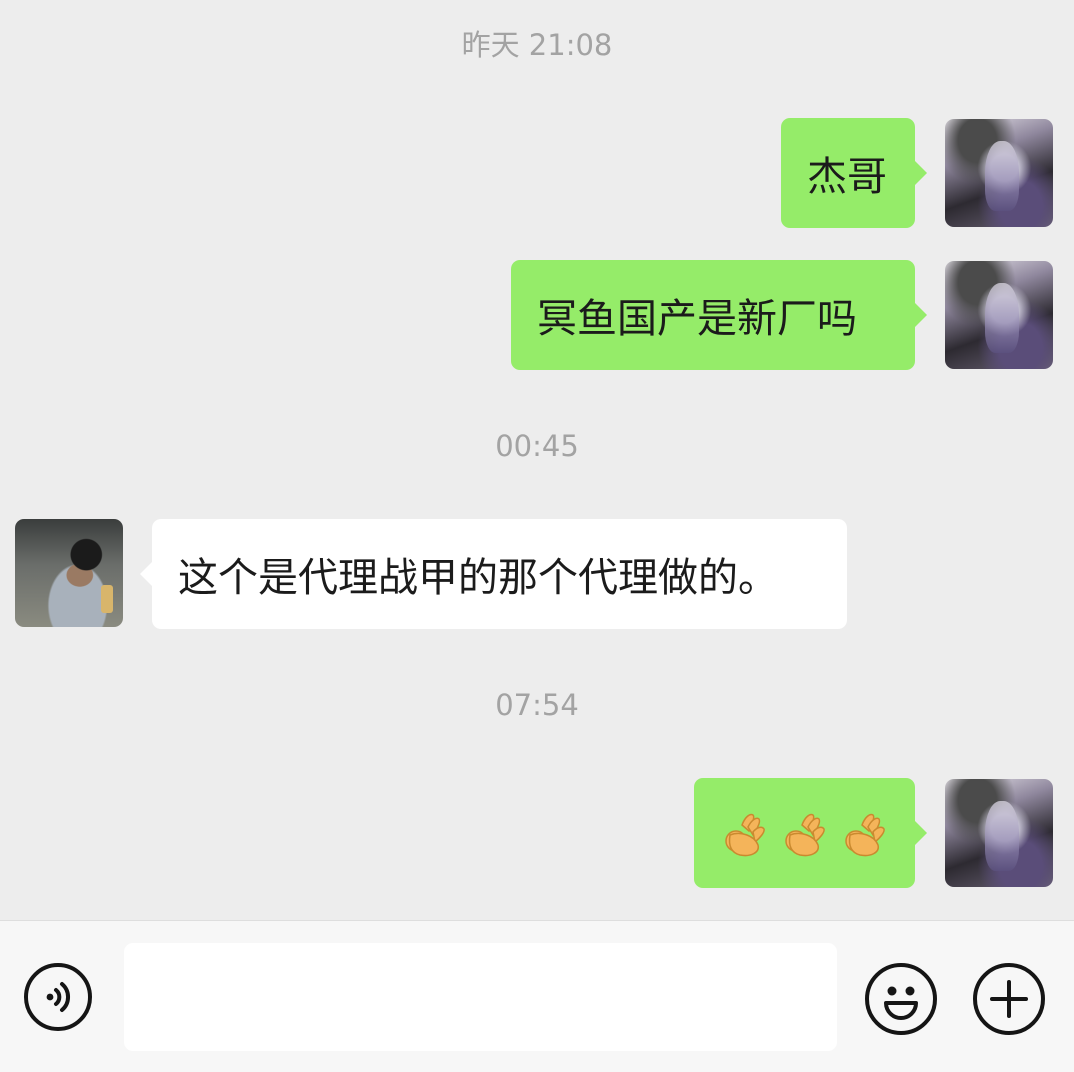  Describe the element at coordinates (478, 578) in the screenshot. I see `message-text: 这个是代理战甲的那个代理做的。` at that location.